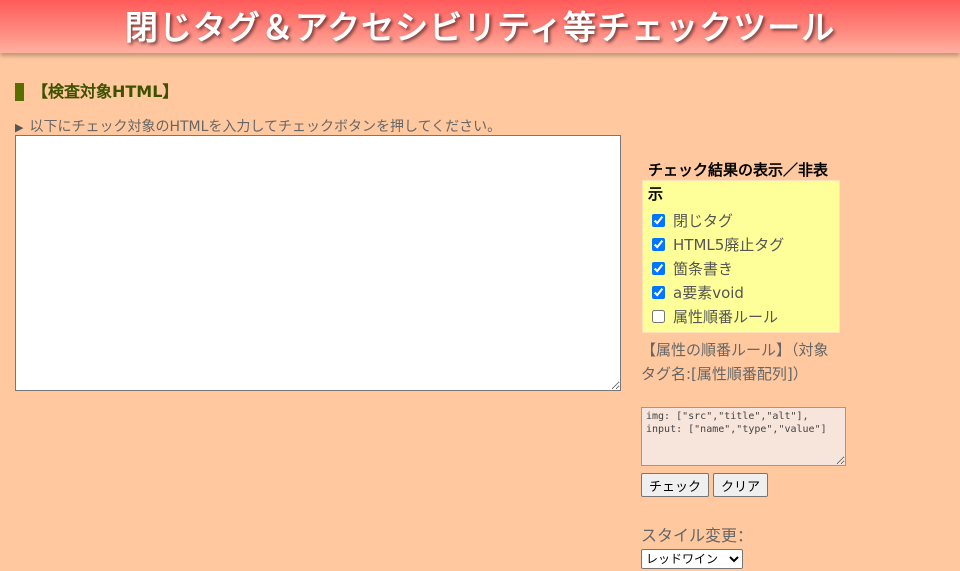 This screenshot has height=571, width=960. Describe the element at coordinates (729, 244) in the screenshot. I see `toggle-label: HTML5廃止タグ` at that location.